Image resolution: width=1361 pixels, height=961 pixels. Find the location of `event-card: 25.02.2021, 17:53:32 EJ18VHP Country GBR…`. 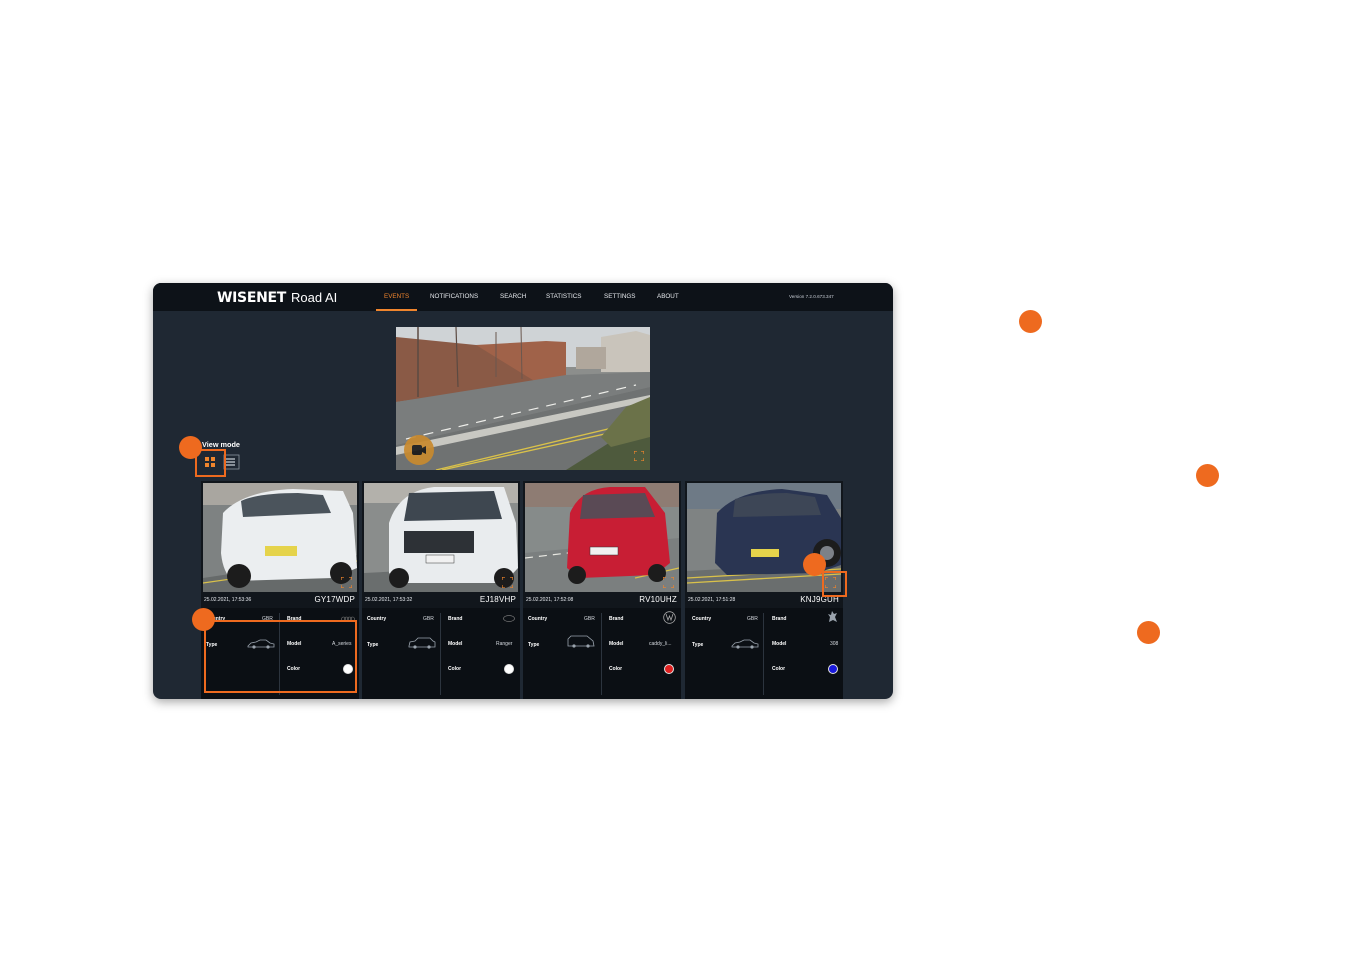

event-card: 25.02.2021, 17:53:32 EJ18VHP Country GBR… is located at coordinates (441, 590).